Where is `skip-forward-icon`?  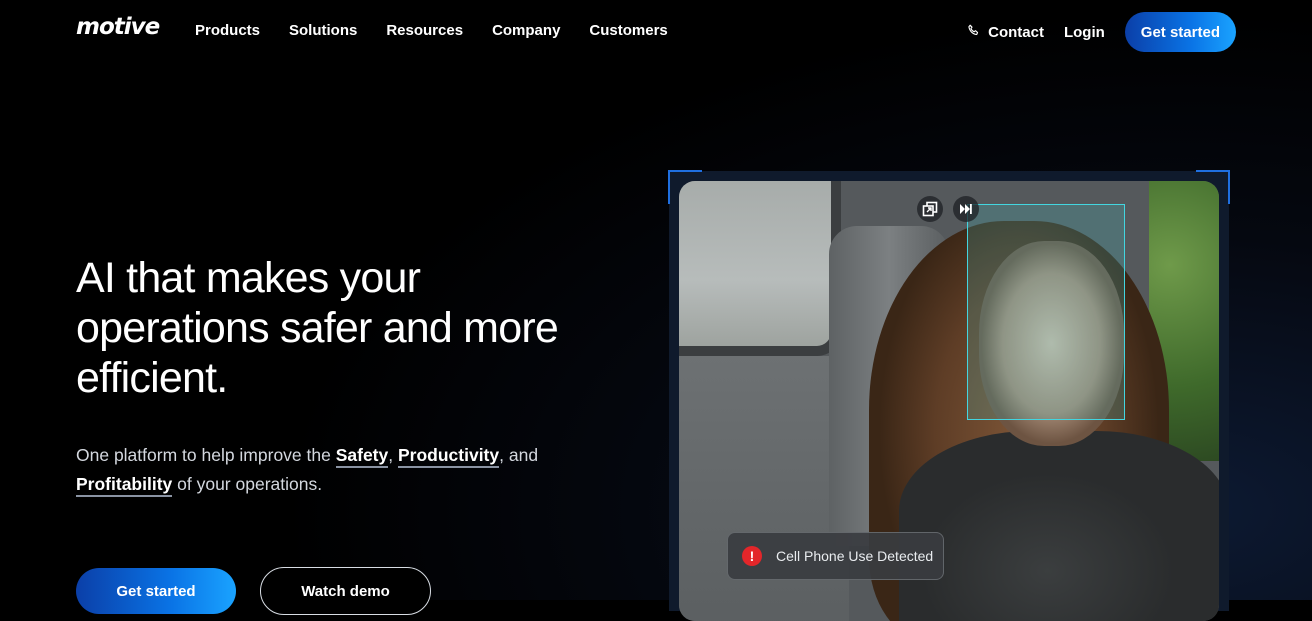
skip-forward-icon is located at coordinates (966, 209).